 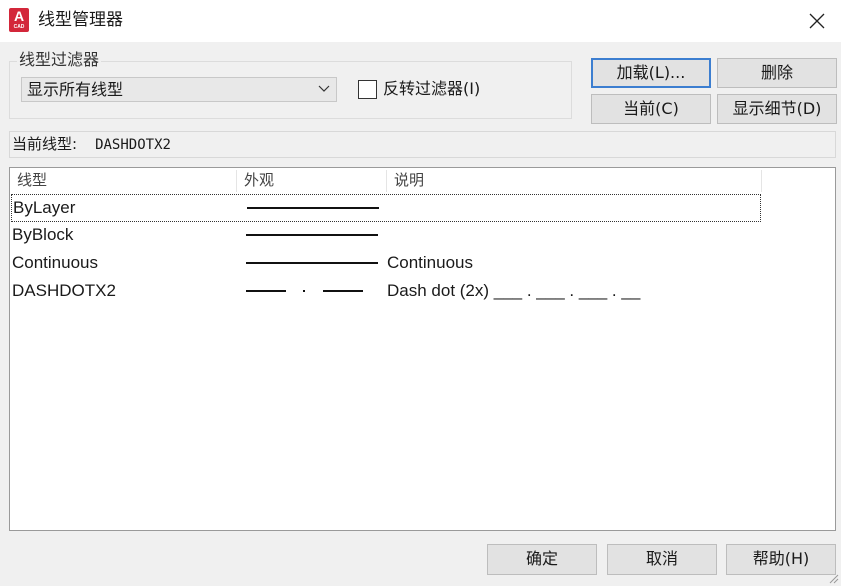 I want to click on title-bar: A CAD 线型管理器, so click(x=420, y=21).